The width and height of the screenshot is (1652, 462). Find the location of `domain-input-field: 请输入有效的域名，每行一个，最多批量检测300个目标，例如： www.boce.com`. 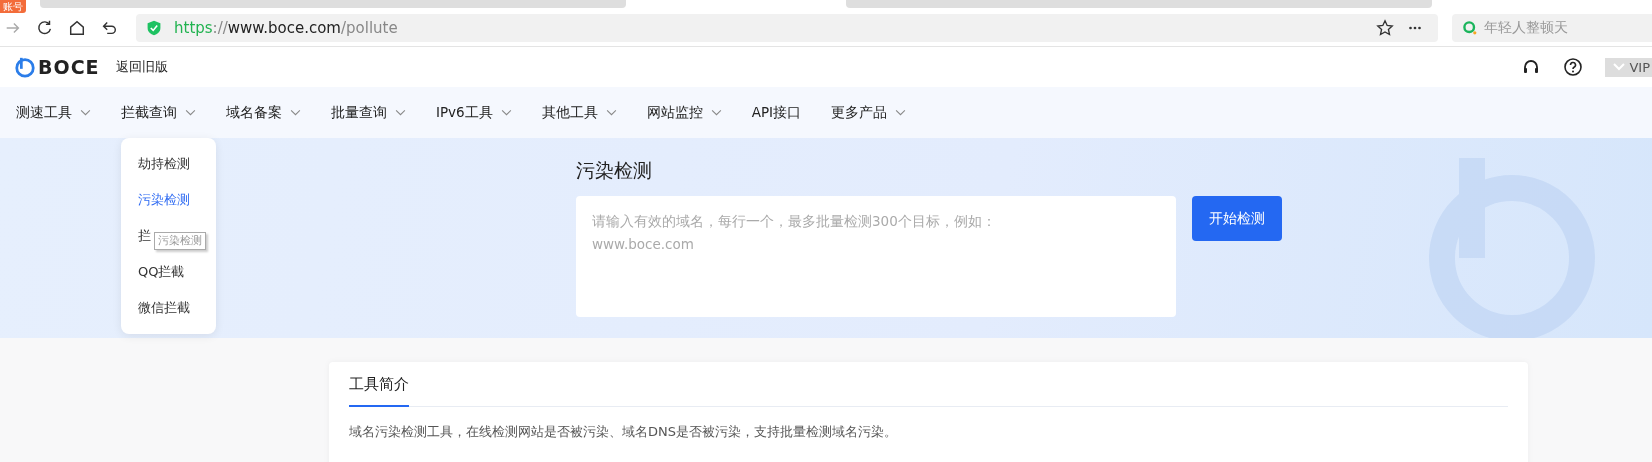

domain-input-field: 请输入有效的域名，每行一个，最多批量检测300个目标，例如： www.boce.com is located at coordinates (876, 256).